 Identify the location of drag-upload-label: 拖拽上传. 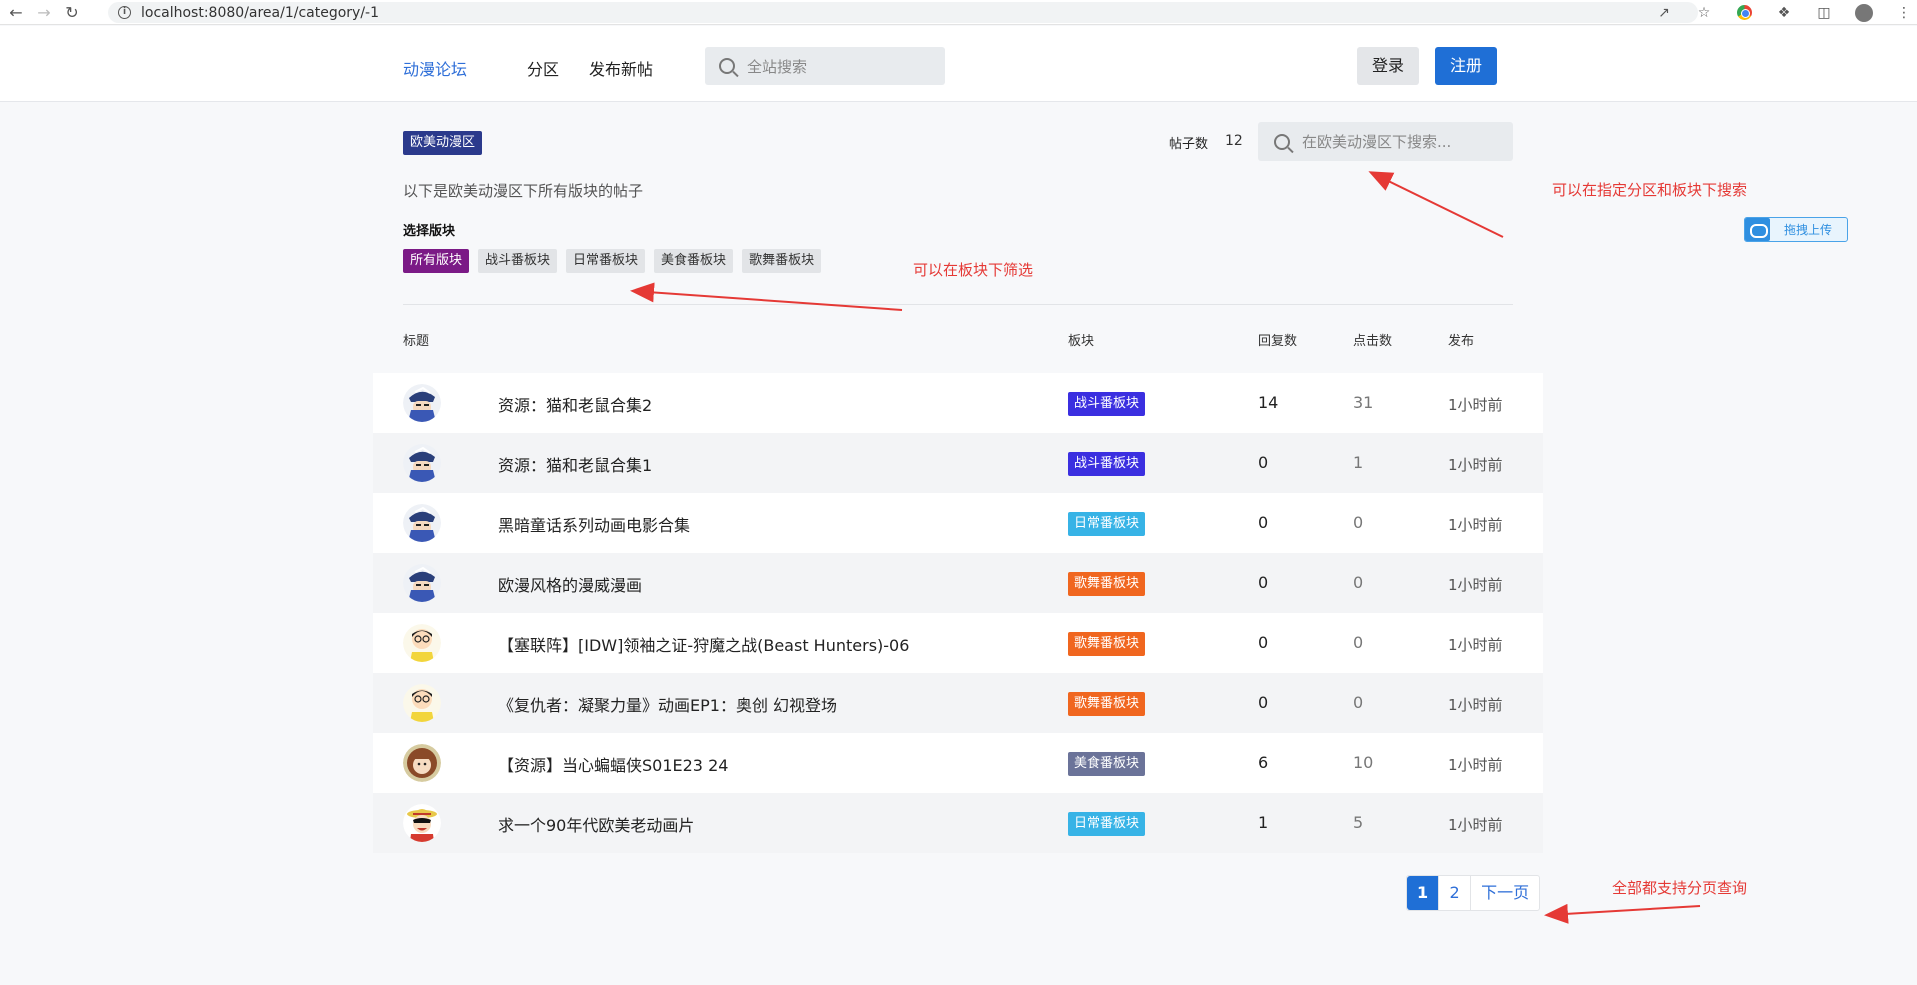
(1808, 230).